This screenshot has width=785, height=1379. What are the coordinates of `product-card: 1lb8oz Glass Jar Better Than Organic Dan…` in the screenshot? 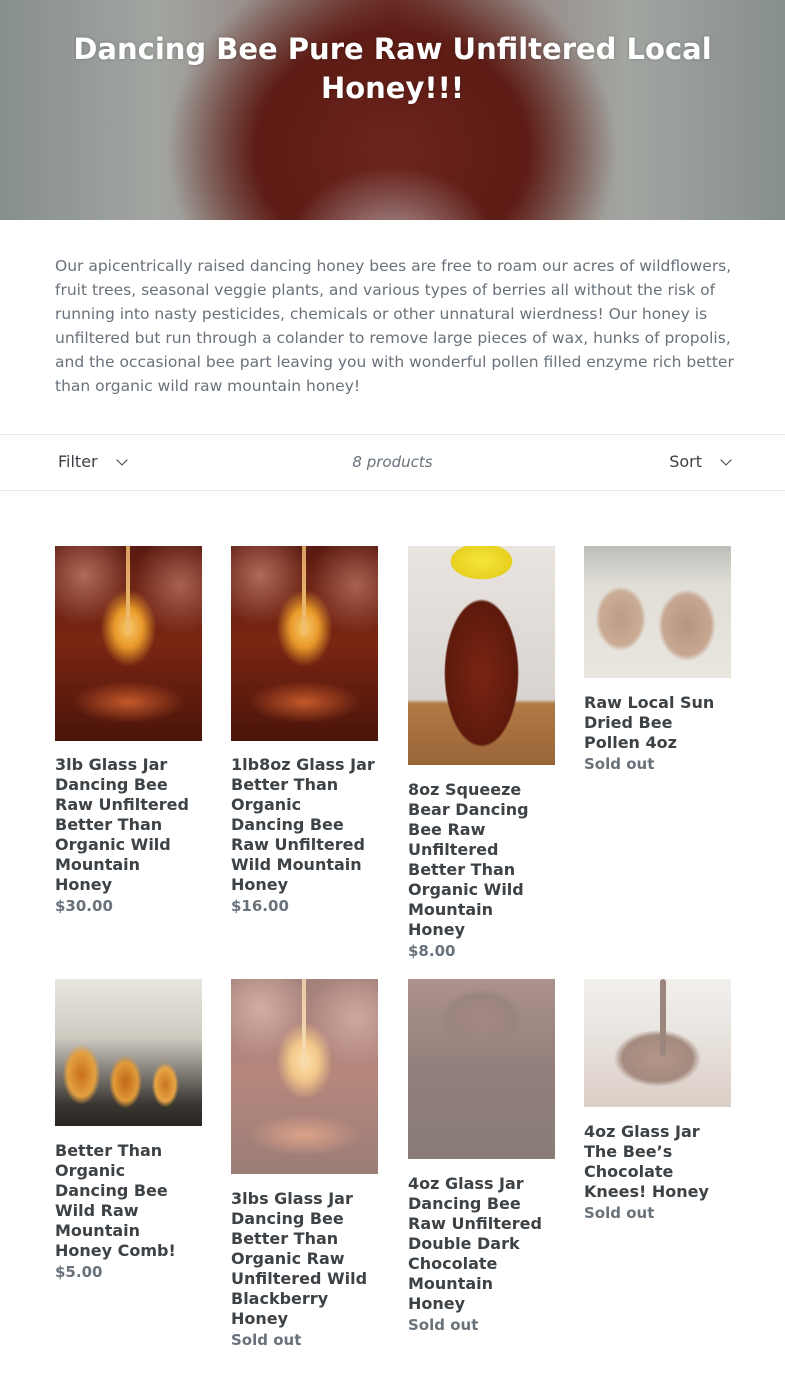 It's located at (304, 731).